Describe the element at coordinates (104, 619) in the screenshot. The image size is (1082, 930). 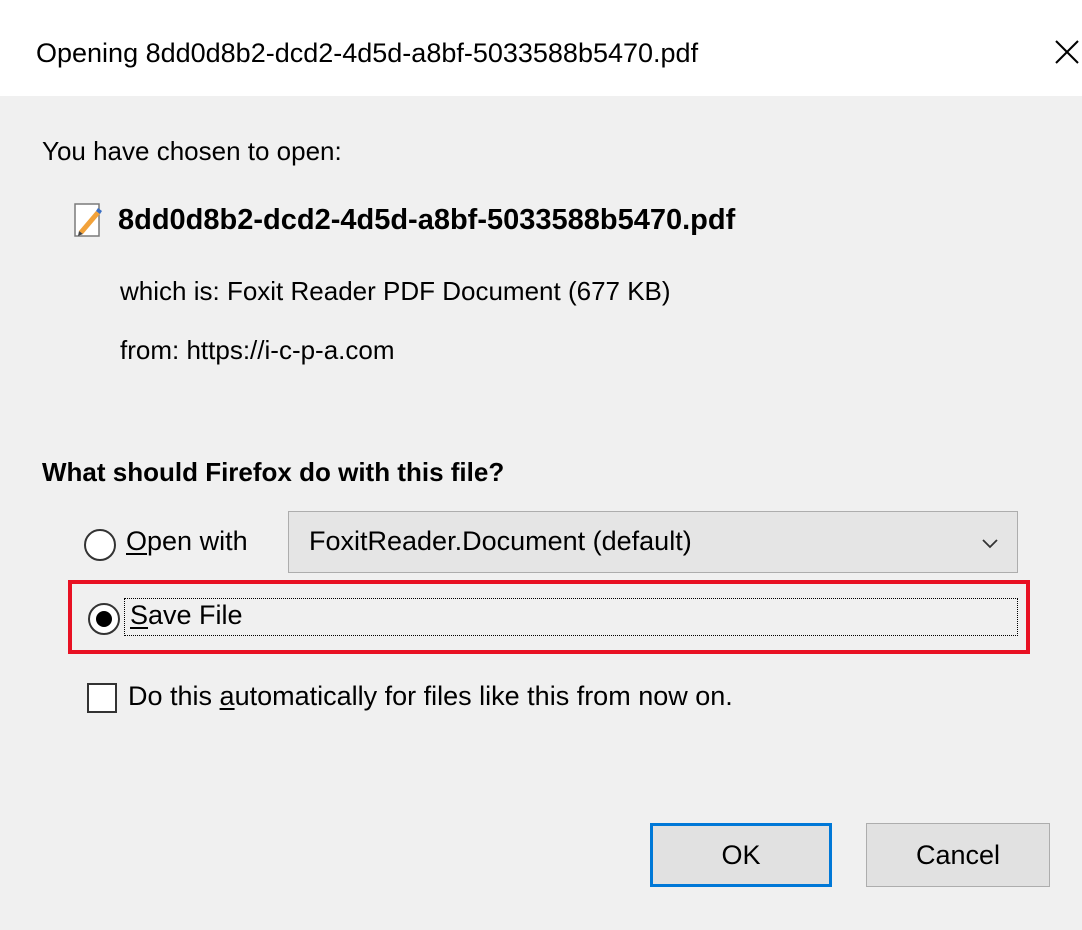
I see `save-file-radio` at that location.